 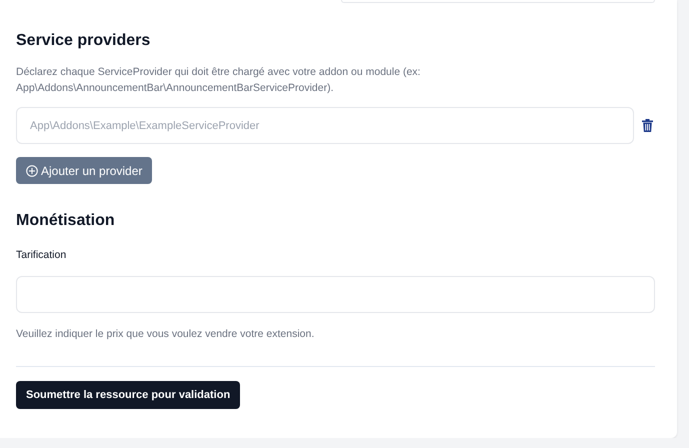 I want to click on section-heading: Monétisation, so click(x=65, y=221).